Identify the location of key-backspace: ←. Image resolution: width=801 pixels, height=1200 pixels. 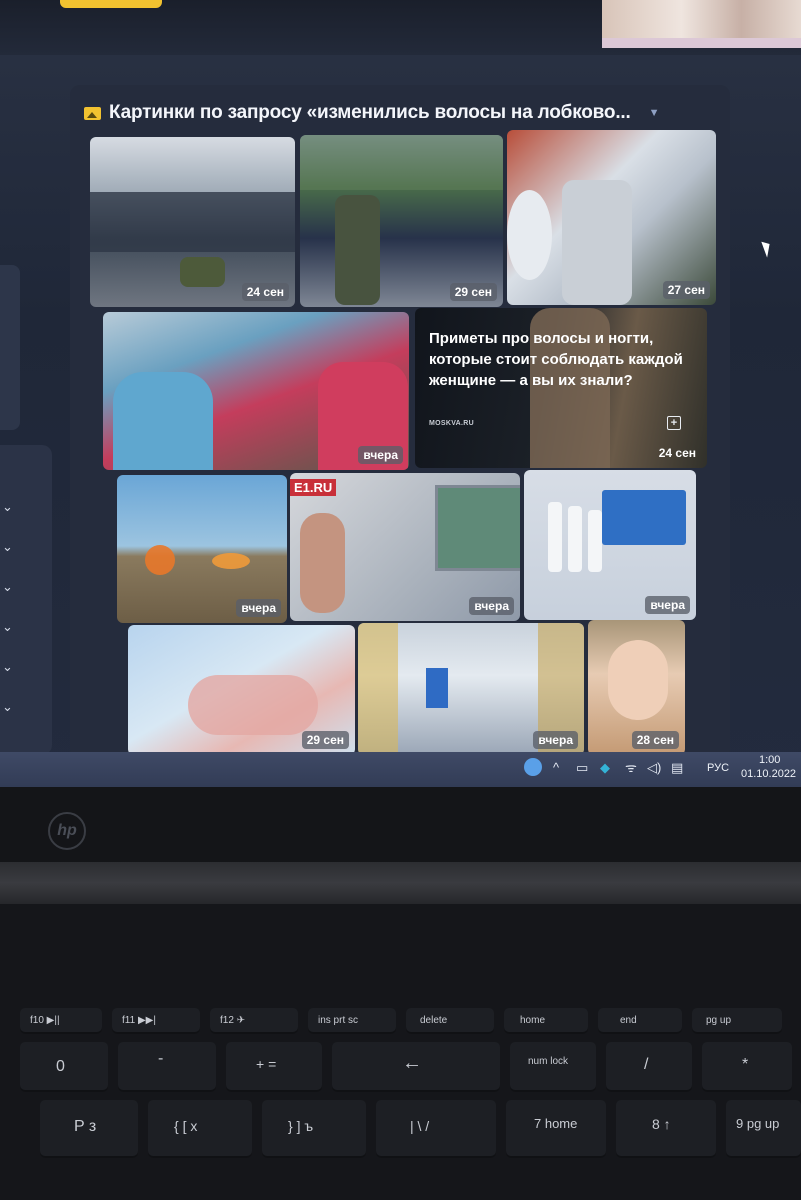
(416, 1067).